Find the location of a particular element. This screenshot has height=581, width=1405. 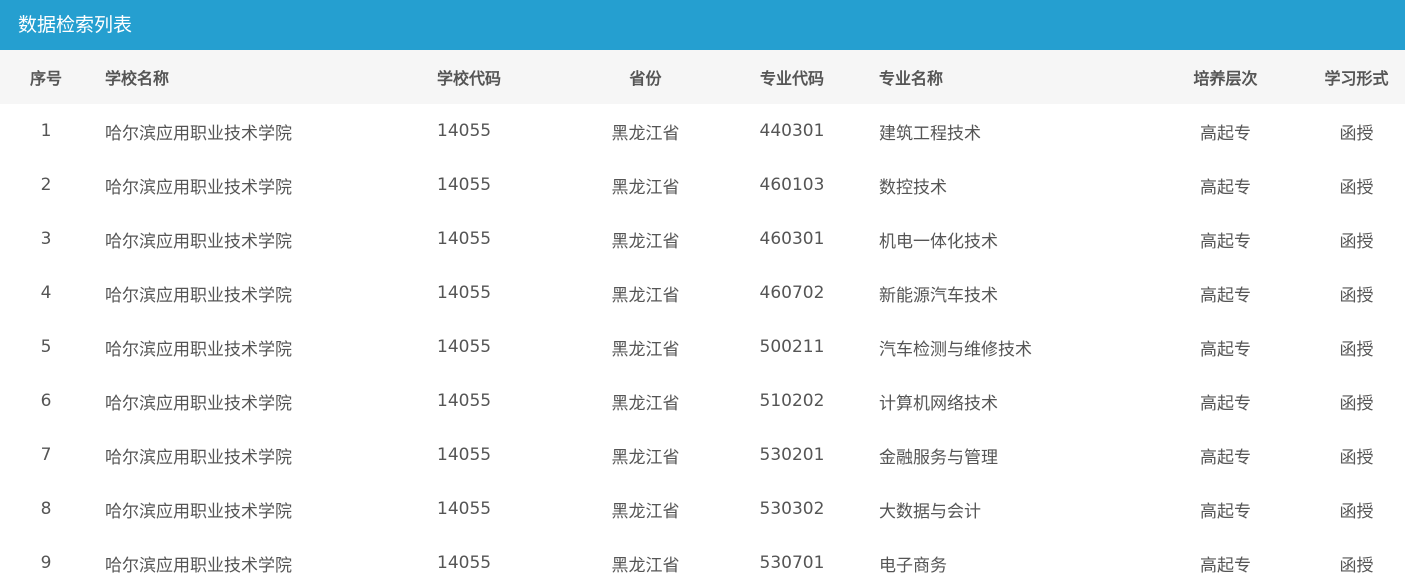

cell-major-name: 建筑工程技术 is located at coordinates (930, 133).